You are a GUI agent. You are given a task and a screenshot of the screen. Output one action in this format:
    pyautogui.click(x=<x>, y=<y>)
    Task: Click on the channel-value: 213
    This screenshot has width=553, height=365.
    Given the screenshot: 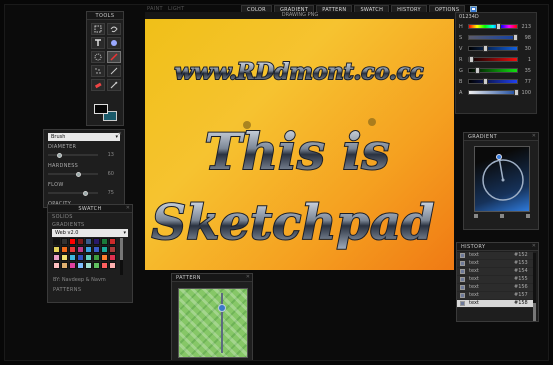 What is the action you would take?
    pyautogui.click(x=526, y=27)
    